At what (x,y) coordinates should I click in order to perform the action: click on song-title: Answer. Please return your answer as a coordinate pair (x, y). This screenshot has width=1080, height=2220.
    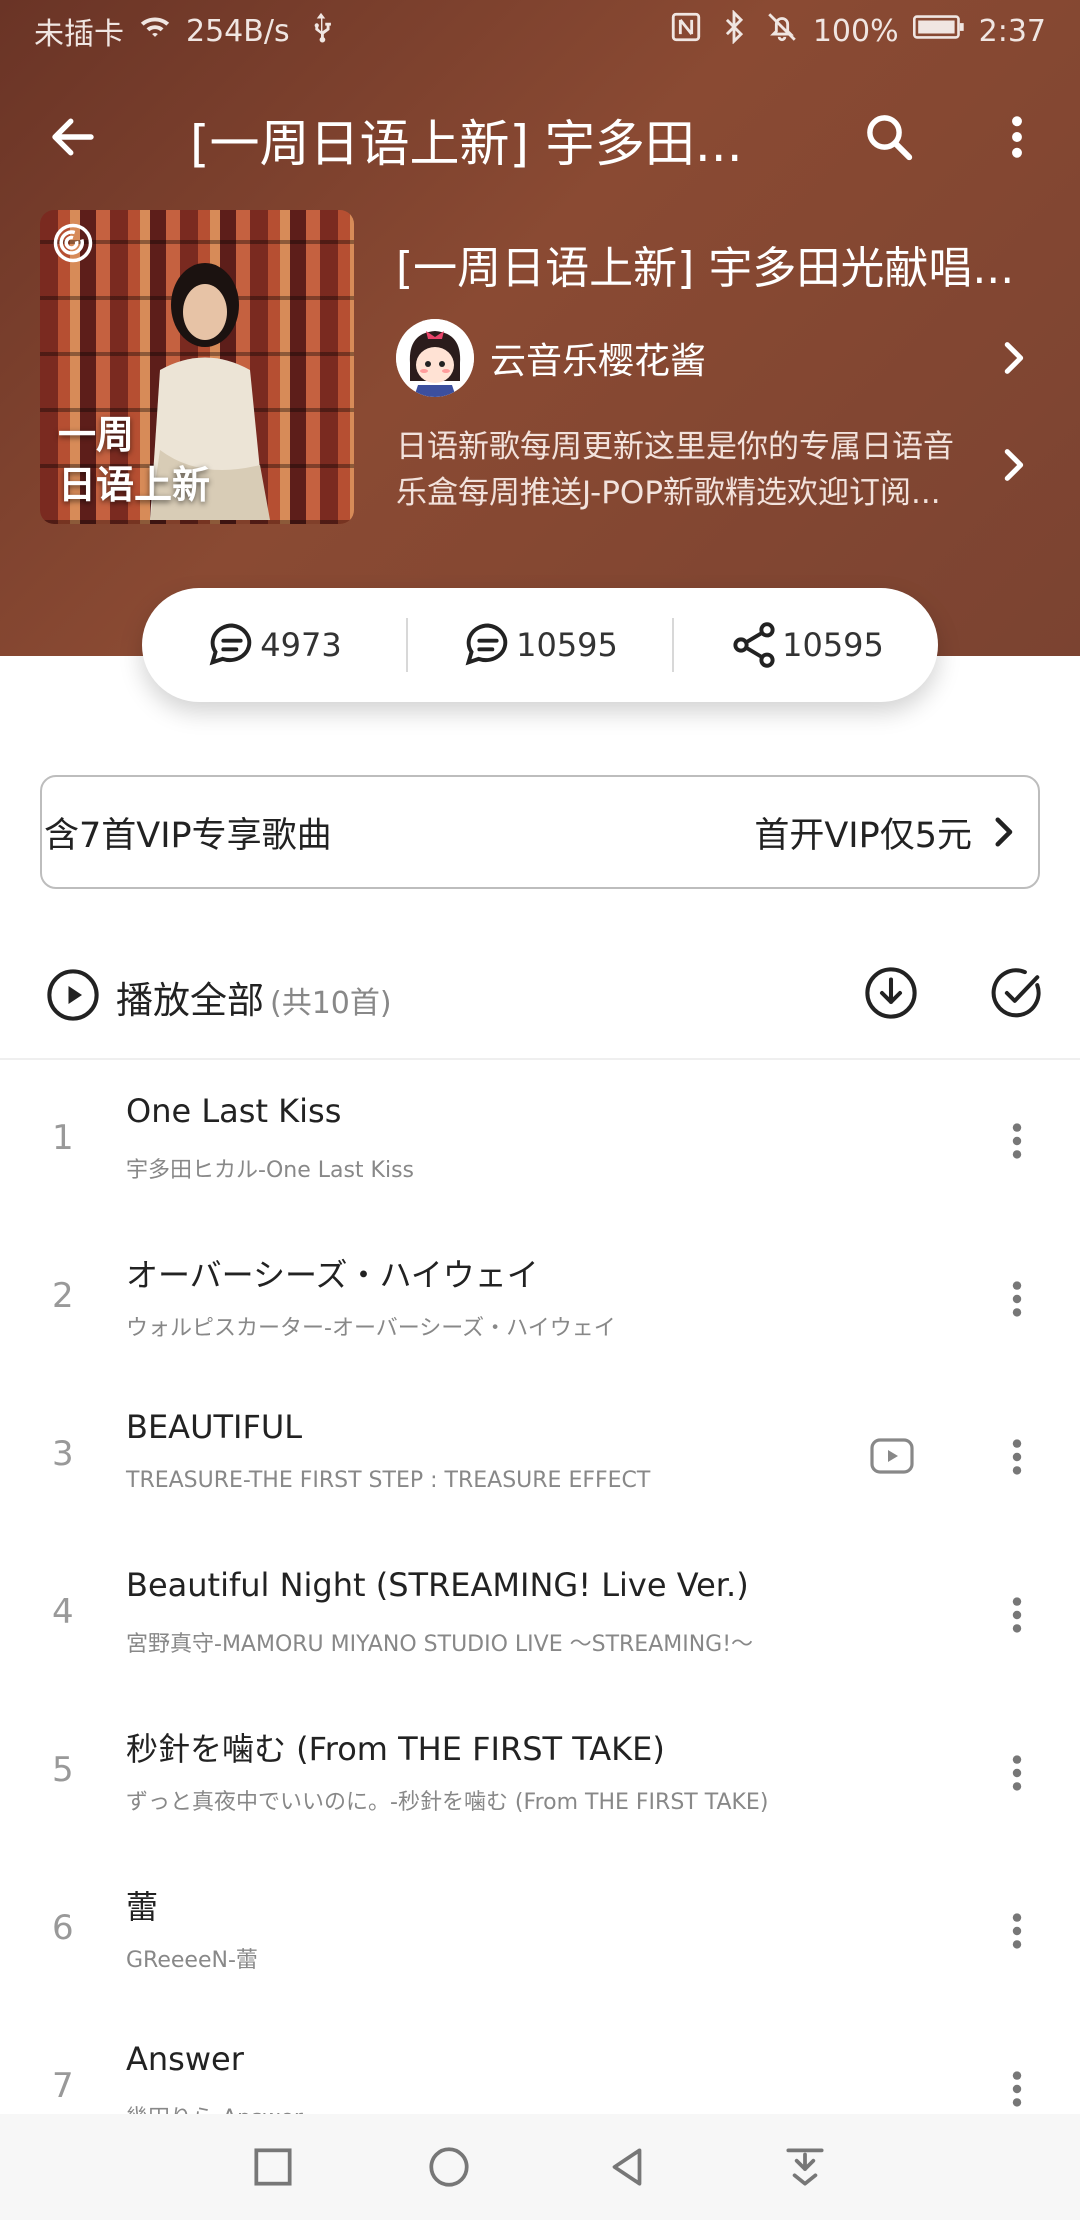
    Looking at the image, I should click on (185, 2059).